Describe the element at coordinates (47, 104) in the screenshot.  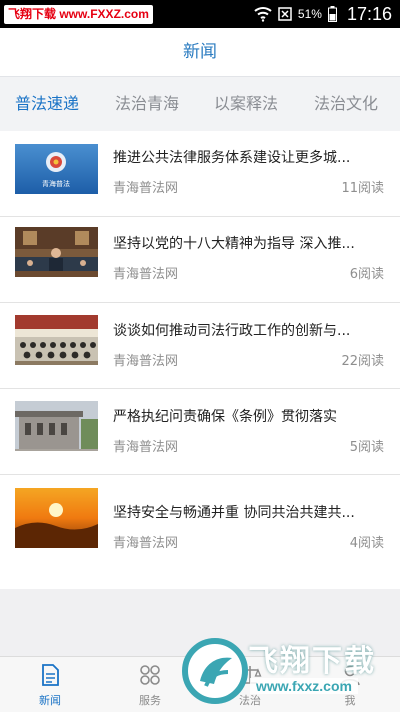
I see `tab-pufa-sudi: 普法速递` at that location.